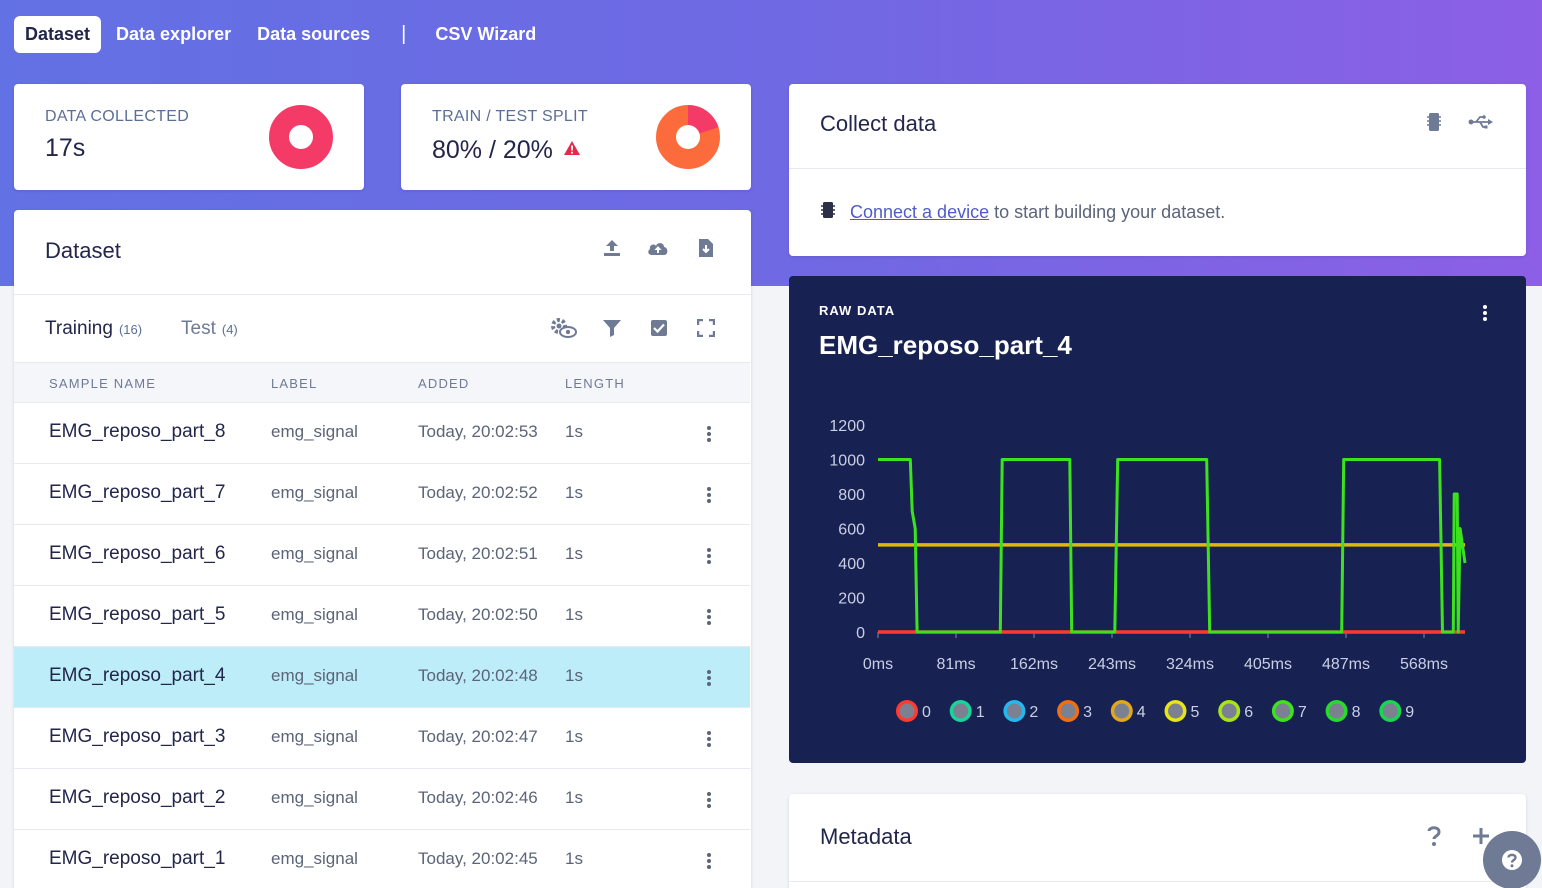 The width and height of the screenshot is (1542, 888). I want to click on tab-dataset: Dataset, so click(58, 34).